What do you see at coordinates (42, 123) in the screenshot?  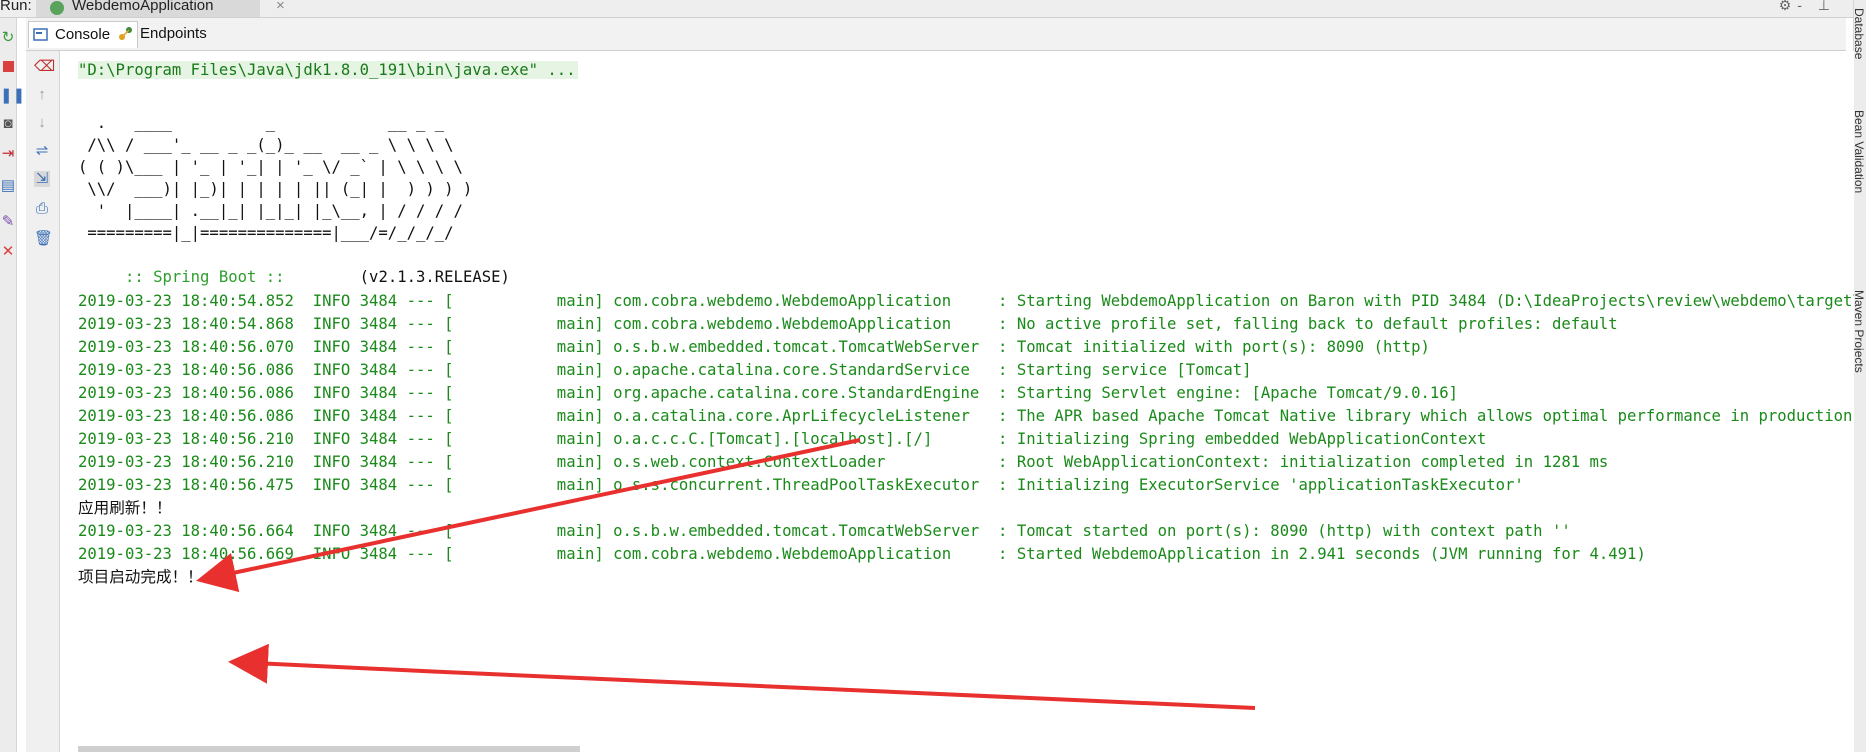 I see `down-arrow-icon: ↓` at bounding box center [42, 123].